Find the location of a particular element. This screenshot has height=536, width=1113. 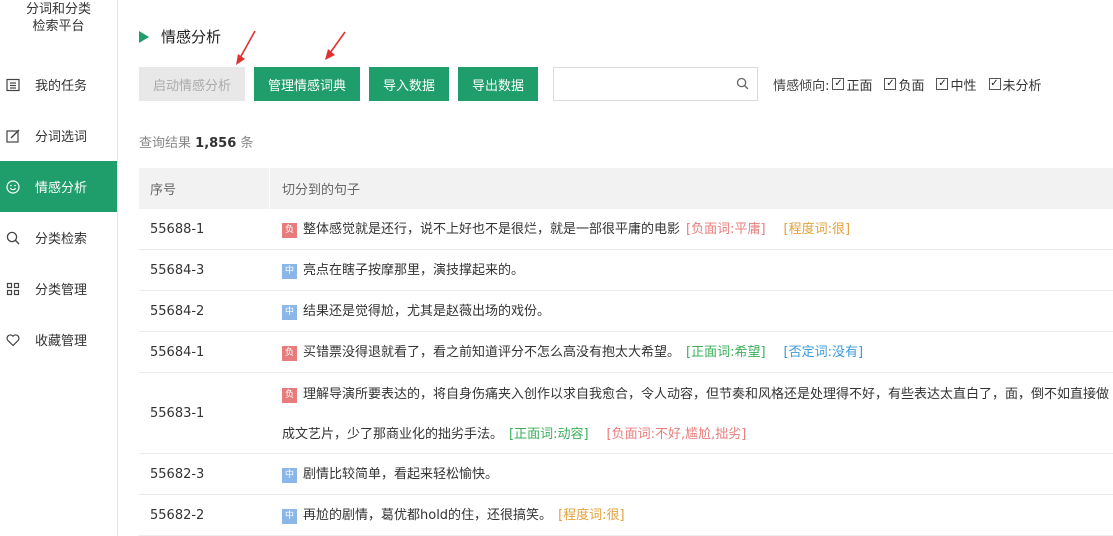

smile-icon is located at coordinates (13, 186).